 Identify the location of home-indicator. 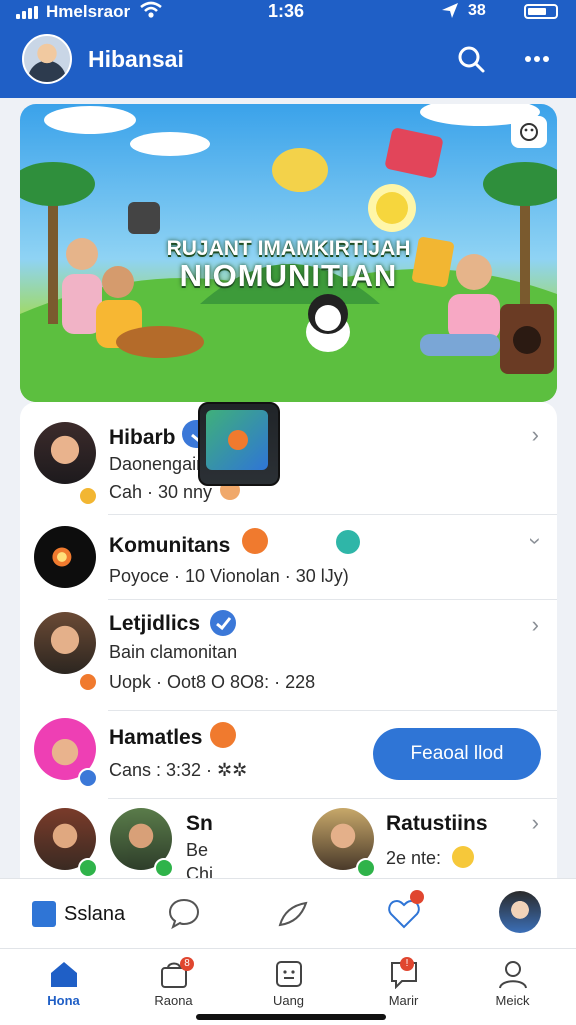
(291, 1017).